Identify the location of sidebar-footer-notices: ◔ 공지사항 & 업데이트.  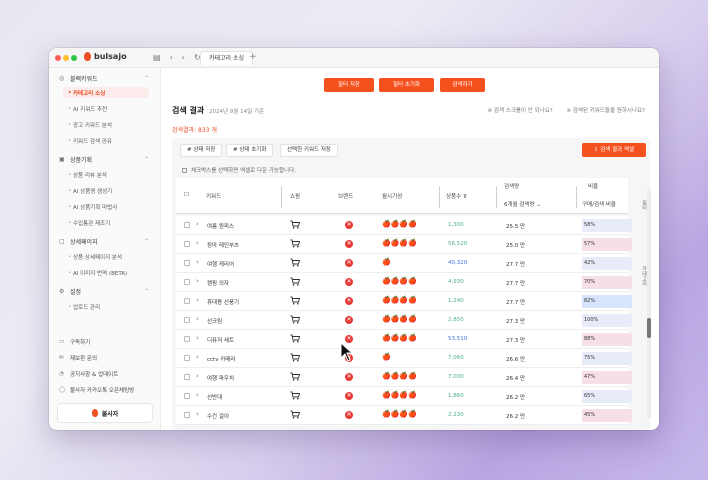
(109, 373).